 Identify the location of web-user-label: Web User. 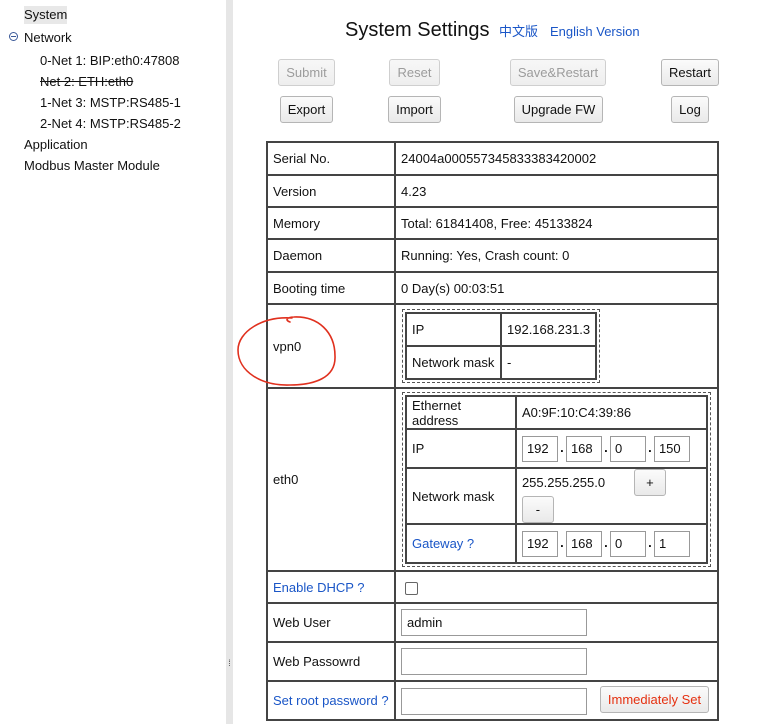
(331, 622).